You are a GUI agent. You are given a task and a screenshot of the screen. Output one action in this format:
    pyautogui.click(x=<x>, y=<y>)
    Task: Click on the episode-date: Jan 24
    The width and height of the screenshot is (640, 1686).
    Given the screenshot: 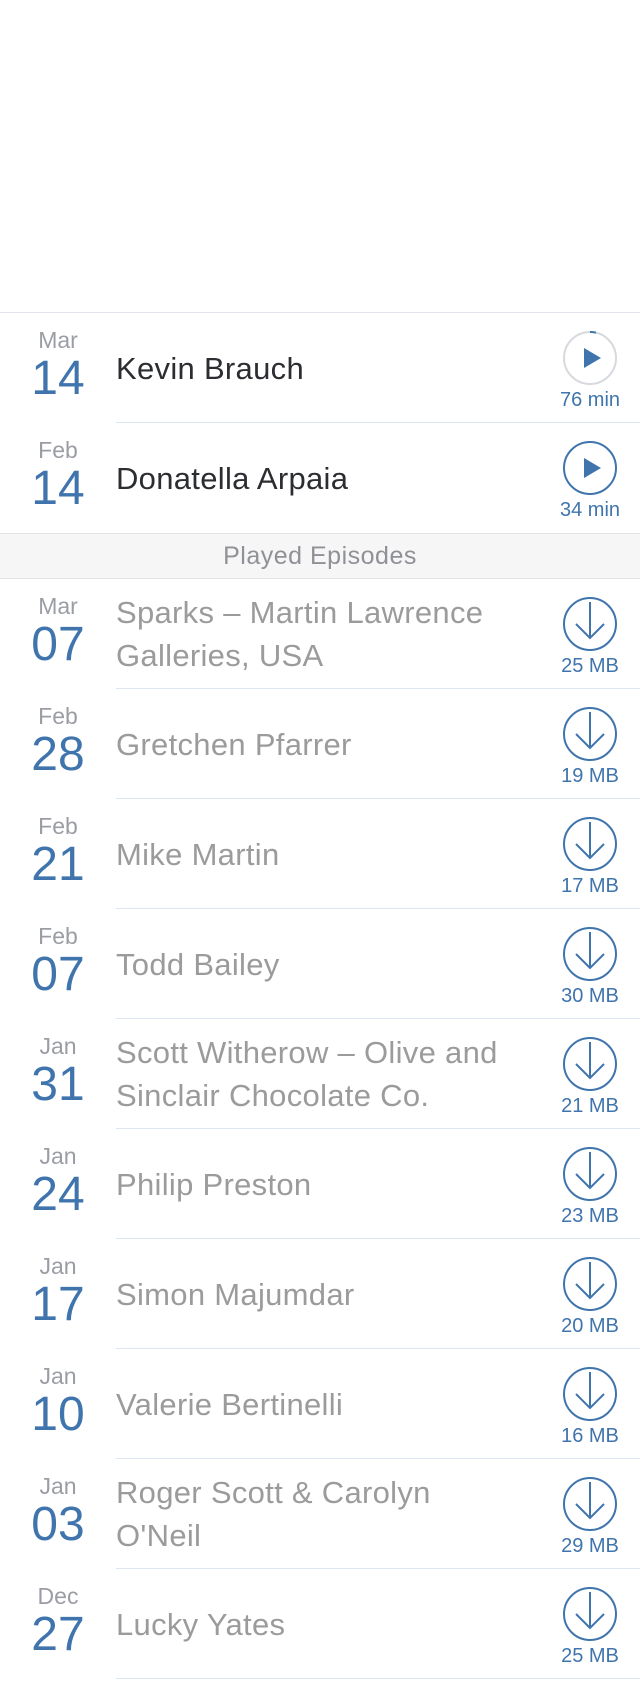 What is the action you would take?
    pyautogui.click(x=58, y=1184)
    